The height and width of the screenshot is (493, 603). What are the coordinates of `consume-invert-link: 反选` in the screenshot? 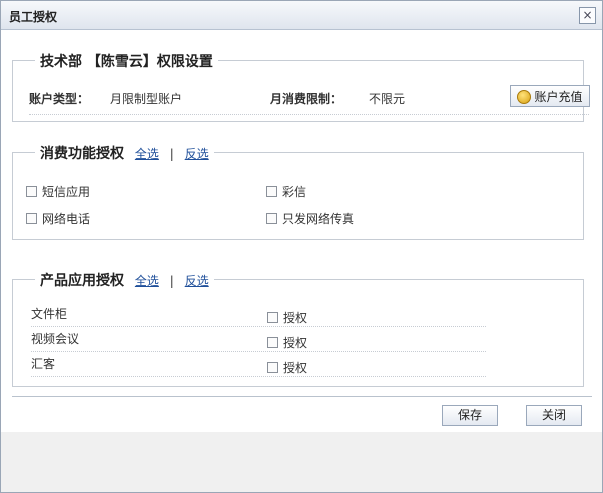 It's located at (197, 154).